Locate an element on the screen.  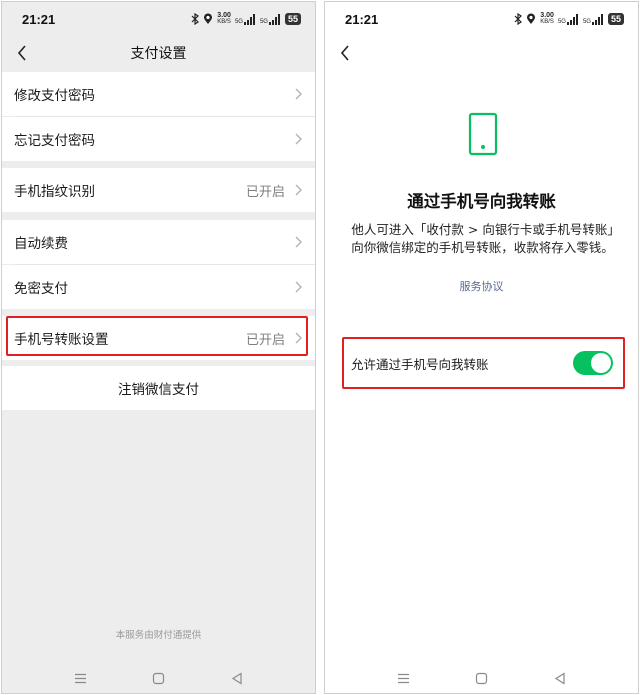
page-title: 通过手机号向我转账 is located at coordinates (481, 201).